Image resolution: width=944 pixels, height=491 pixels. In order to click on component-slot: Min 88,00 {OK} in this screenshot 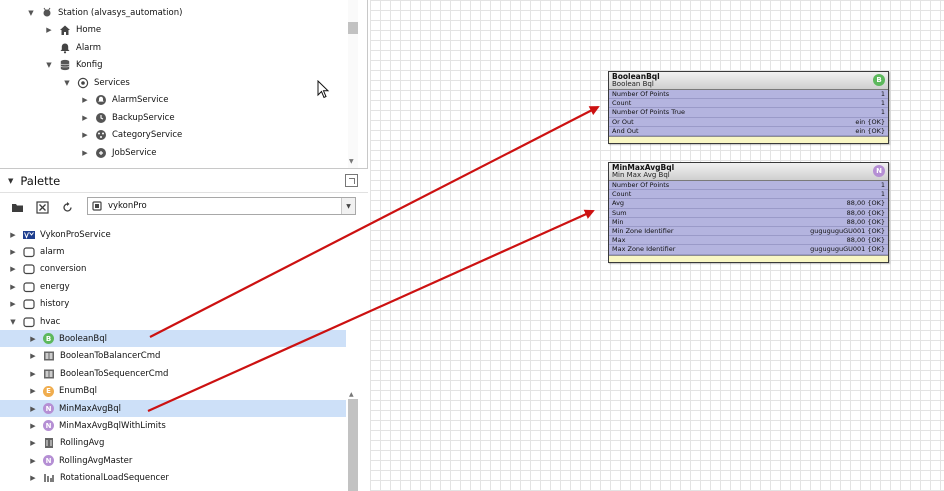, I will do `click(748, 222)`.